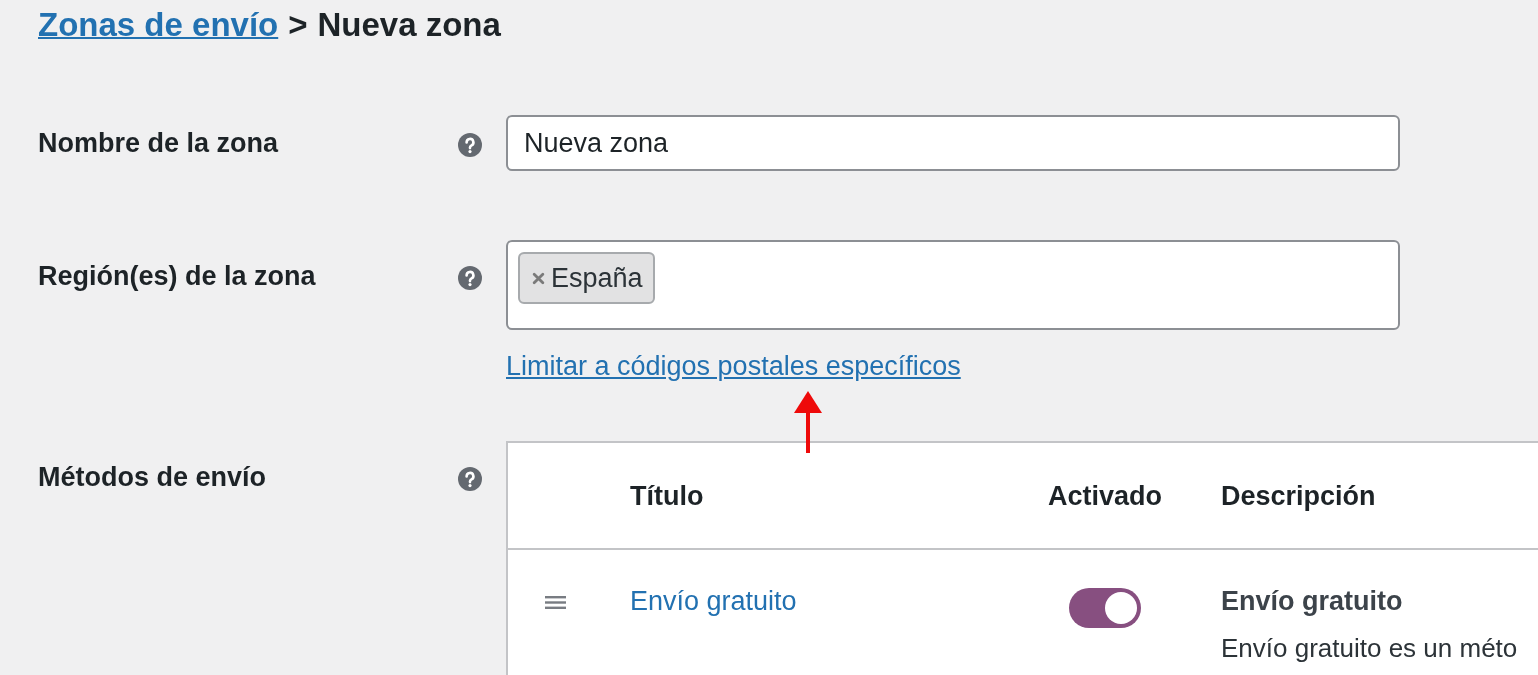 Image resolution: width=1538 pixels, height=675 pixels. What do you see at coordinates (1298, 495) in the screenshot?
I see `column-header: Descripción` at bounding box center [1298, 495].